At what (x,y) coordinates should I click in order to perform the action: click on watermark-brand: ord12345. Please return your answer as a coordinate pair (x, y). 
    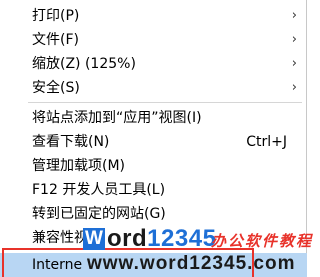
    Looking at the image, I should click on (161, 239).